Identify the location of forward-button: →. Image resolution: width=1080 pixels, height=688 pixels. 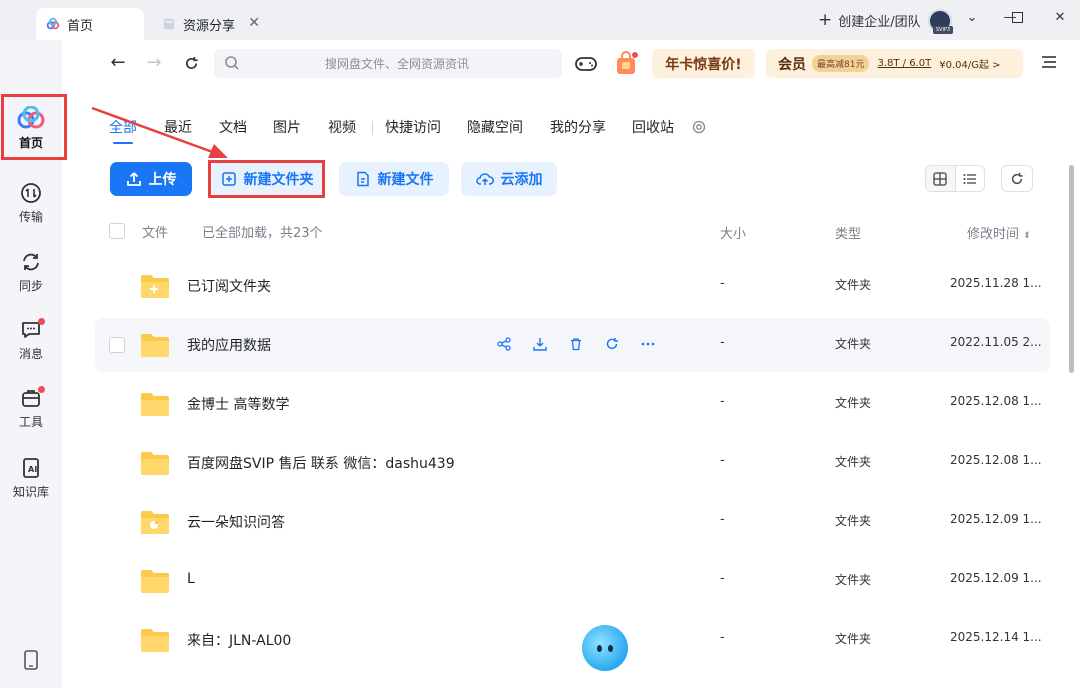
(154, 63).